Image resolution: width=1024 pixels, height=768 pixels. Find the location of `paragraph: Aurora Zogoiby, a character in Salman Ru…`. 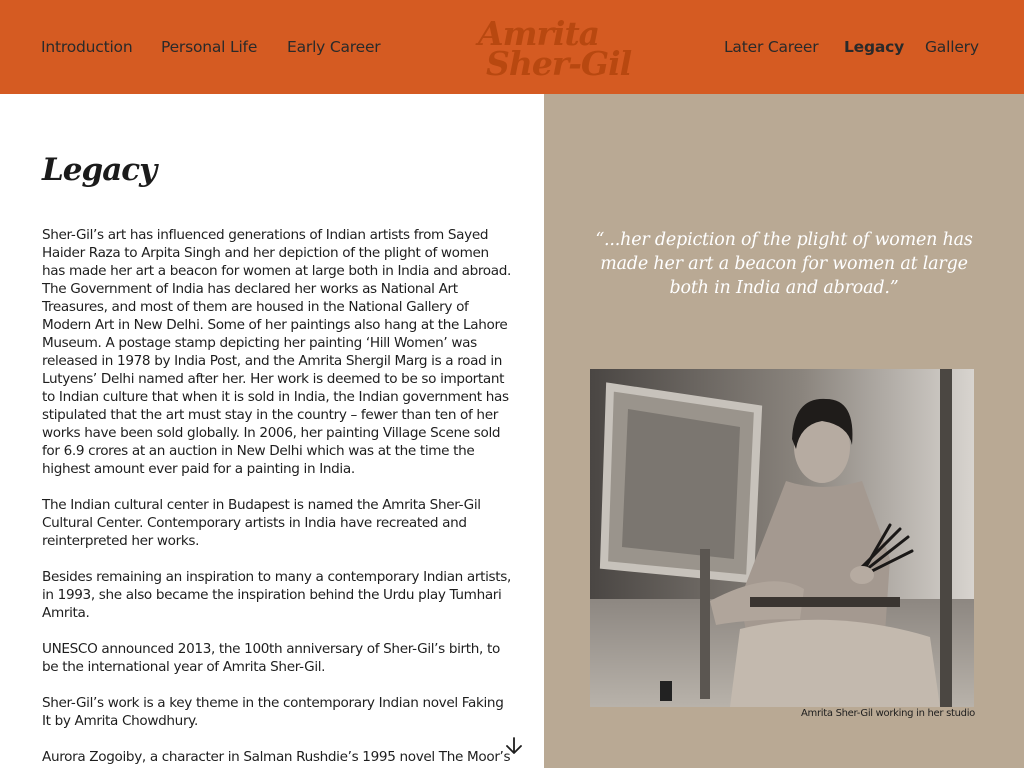

paragraph: Aurora Zogoiby, a character in Salman Ru… is located at coordinates (276, 758).